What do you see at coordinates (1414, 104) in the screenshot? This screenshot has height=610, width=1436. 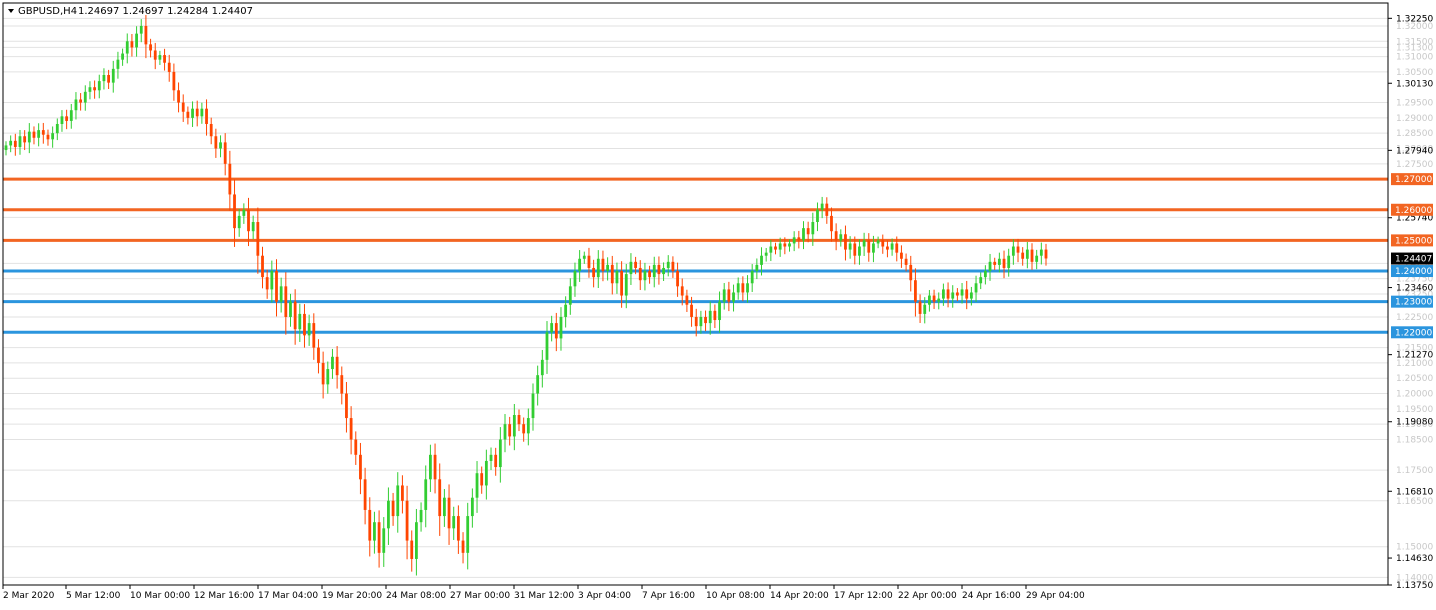 I see `grid-level-label: 1.29500` at bounding box center [1414, 104].